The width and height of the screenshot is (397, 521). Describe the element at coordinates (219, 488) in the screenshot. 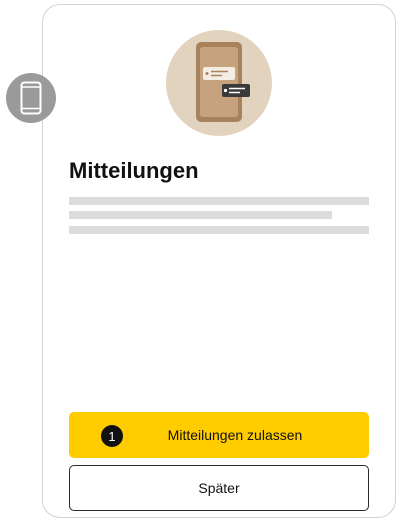

I see `later-button: Später` at that location.